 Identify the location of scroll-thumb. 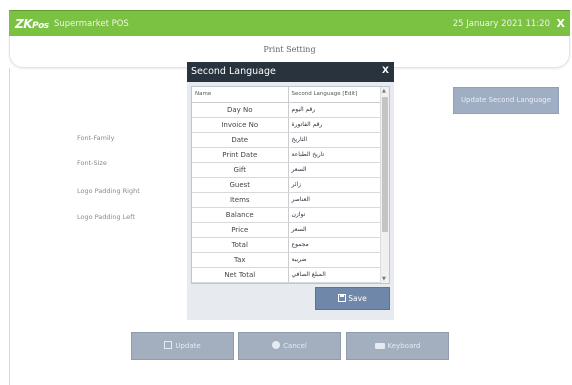
(385, 164).